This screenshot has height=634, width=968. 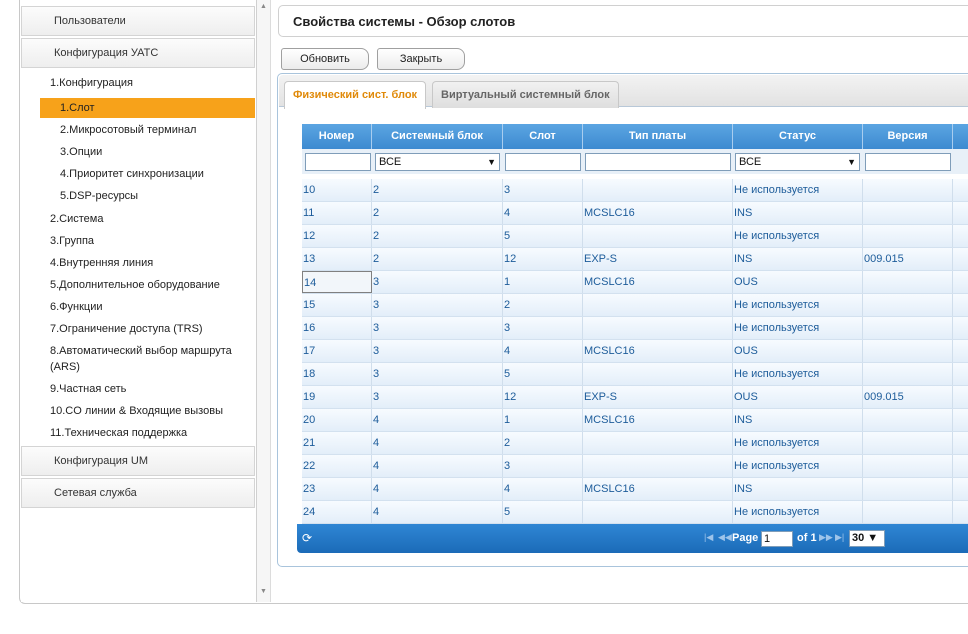 I want to click on cell-number: 21, so click(x=337, y=443).